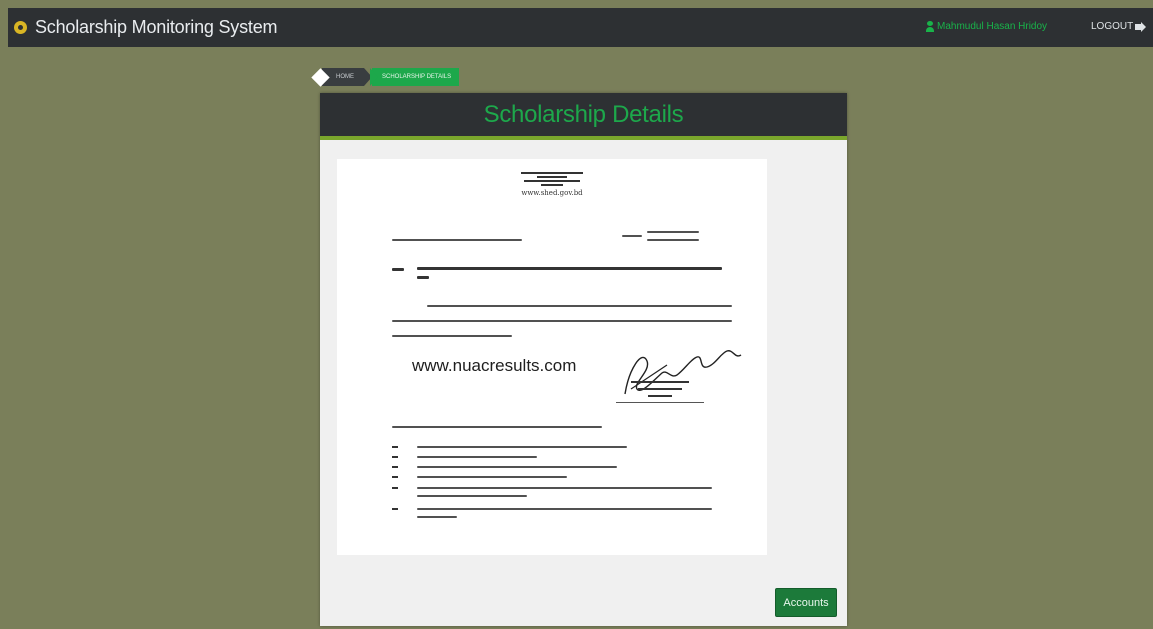 Image resolution: width=1153 pixels, height=629 pixels. What do you see at coordinates (1112, 26) in the screenshot?
I see `logout-label: LOGOUT` at bounding box center [1112, 26].